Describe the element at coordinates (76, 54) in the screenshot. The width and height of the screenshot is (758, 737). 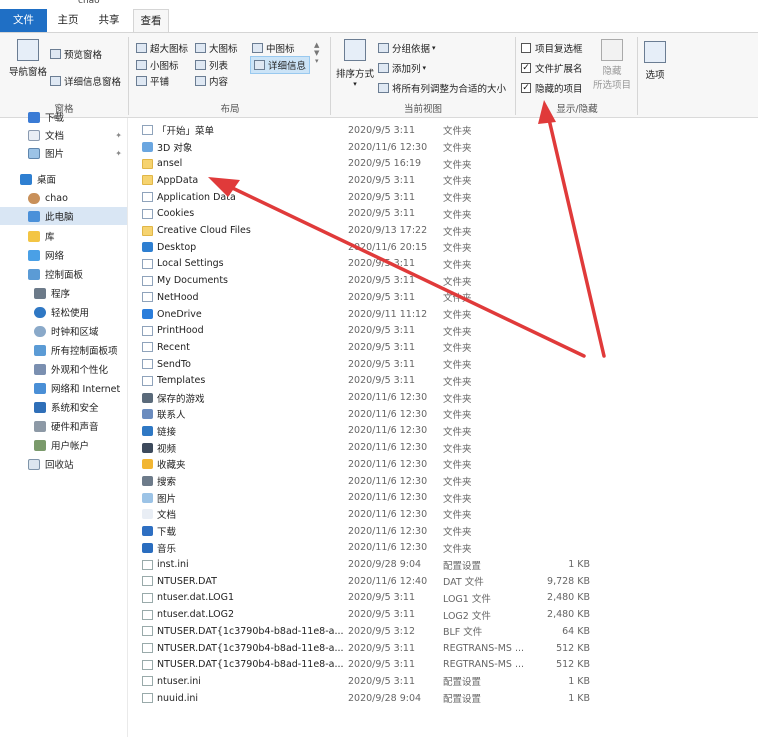
I see `preview-pane-button: 预览窗格` at that location.